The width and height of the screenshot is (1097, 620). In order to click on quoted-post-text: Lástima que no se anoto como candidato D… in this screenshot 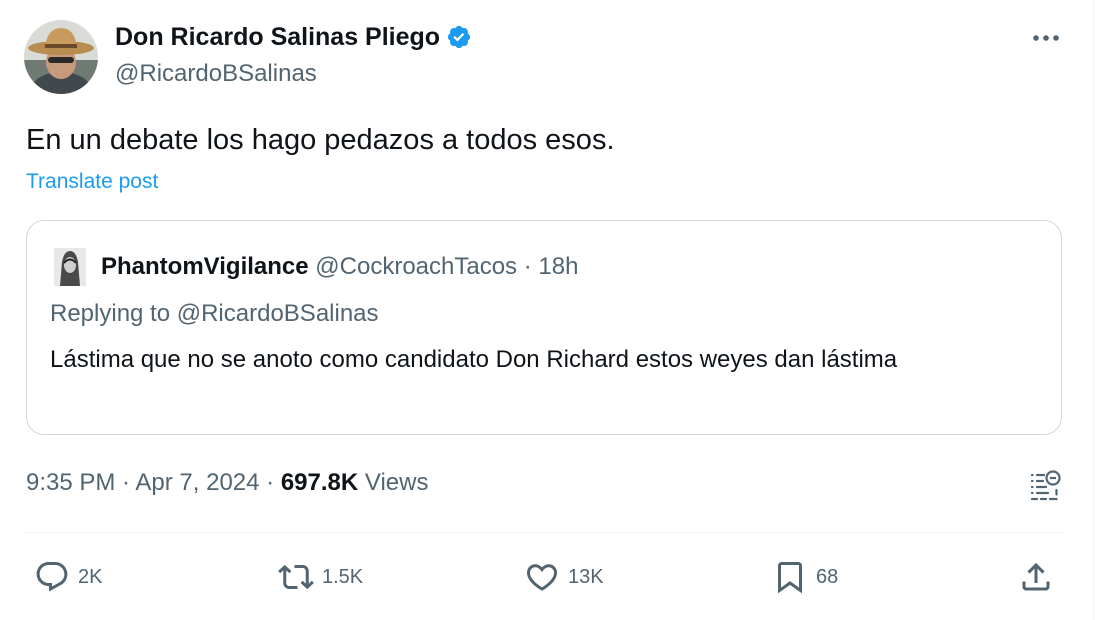, I will do `click(474, 359)`.